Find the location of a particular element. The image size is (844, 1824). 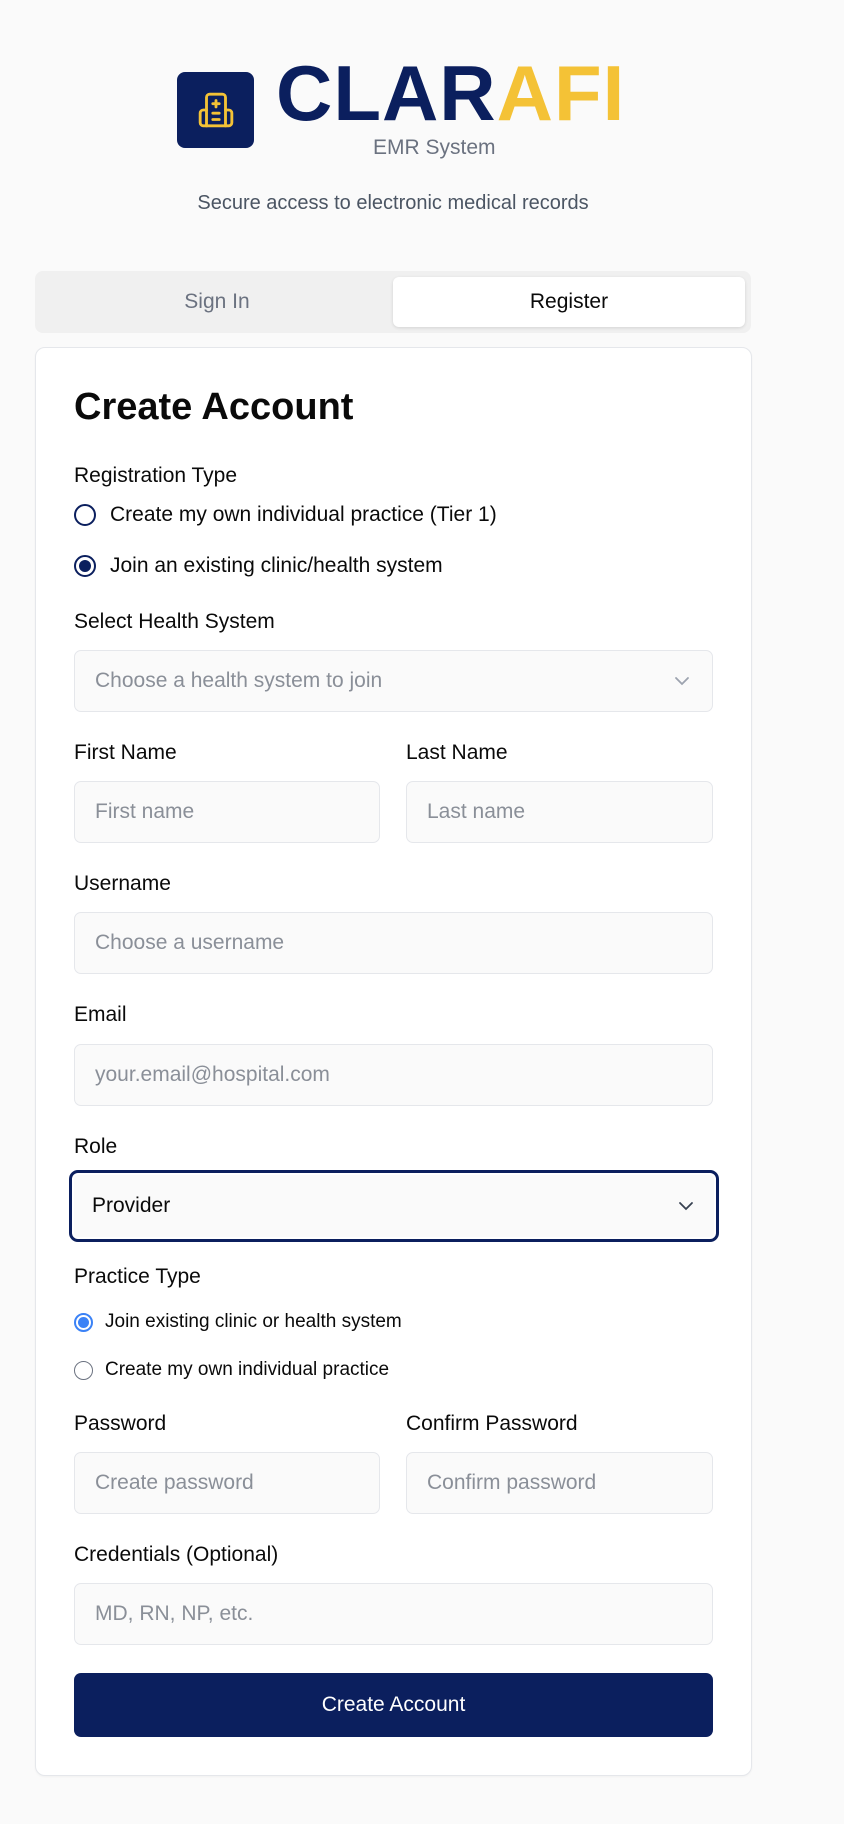

radio-practice-own: Create my own individual practice is located at coordinates (231, 1370).